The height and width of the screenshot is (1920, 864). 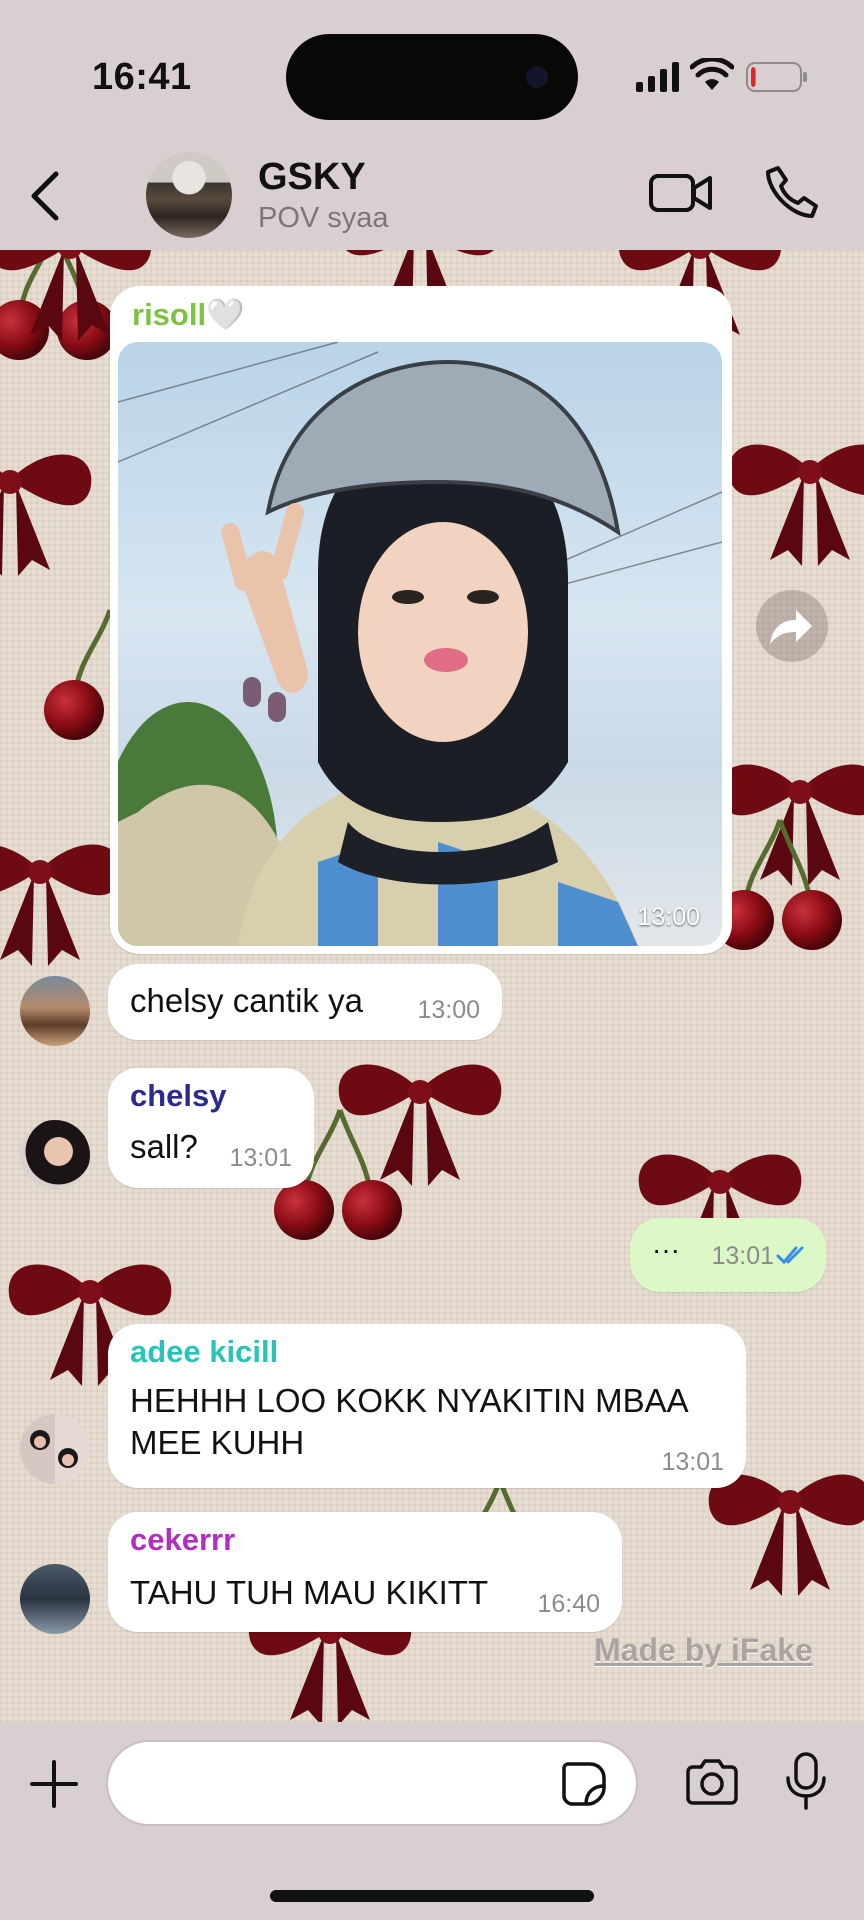 I want to click on watermark: Made by iFake, so click(x=703, y=1650).